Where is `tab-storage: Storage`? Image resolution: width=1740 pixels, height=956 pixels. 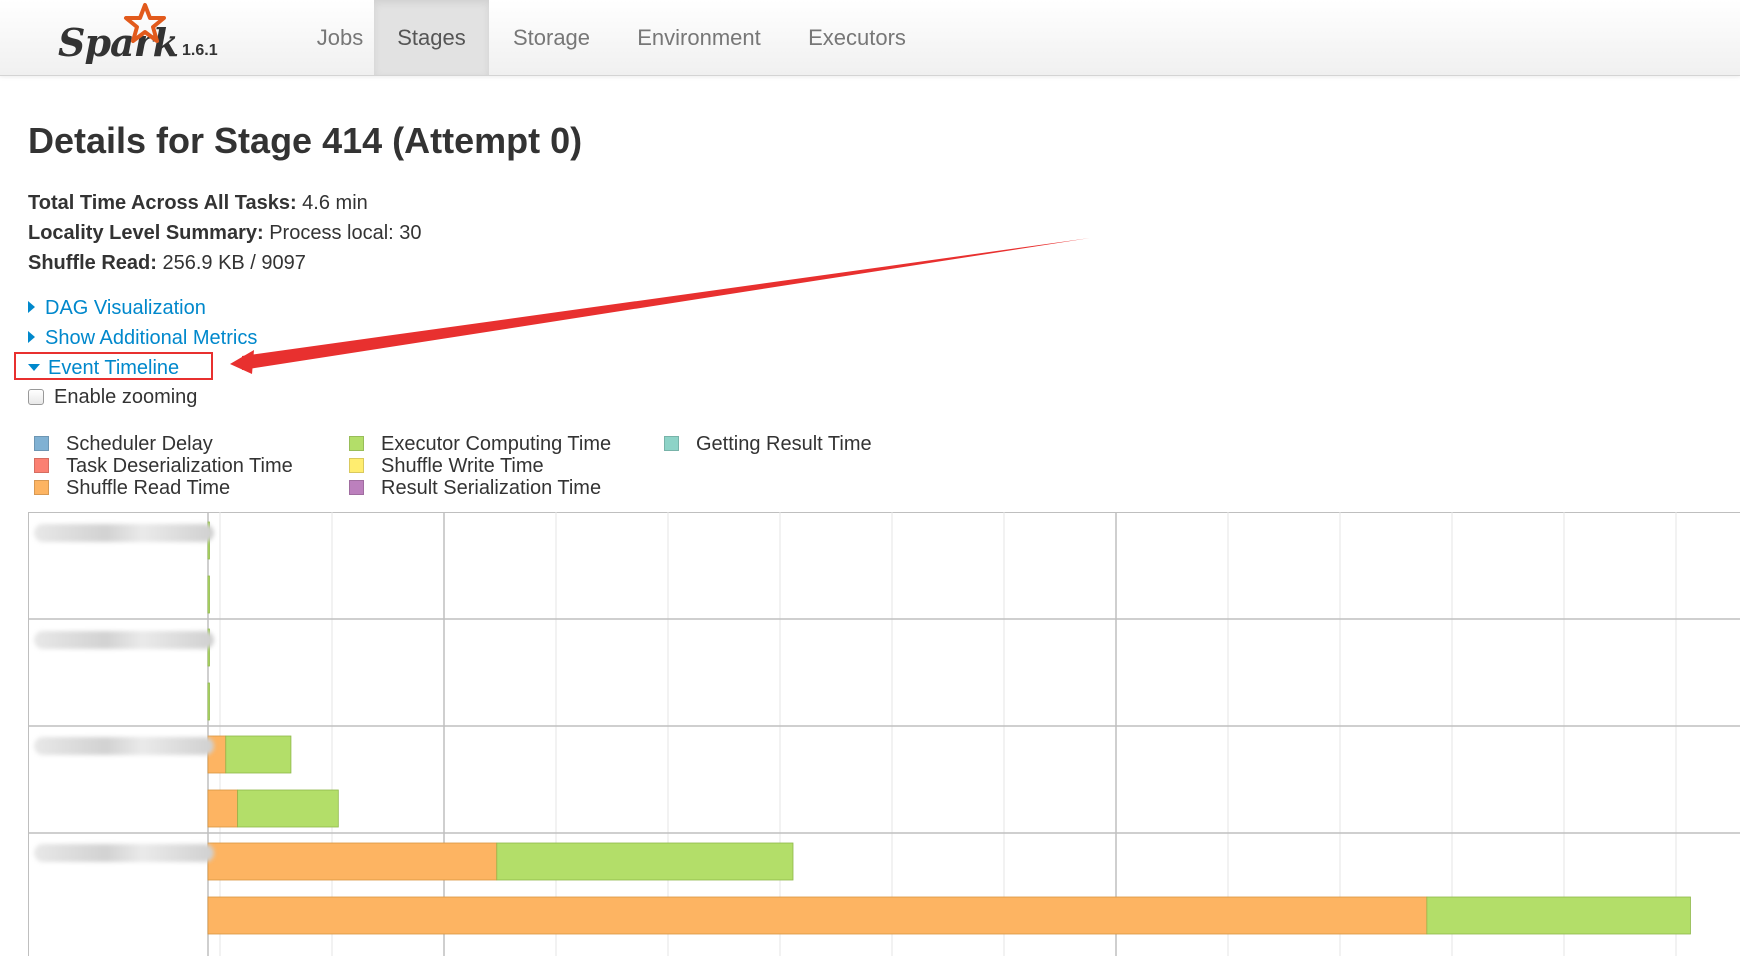 tab-storage: Storage is located at coordinates (551, 37).